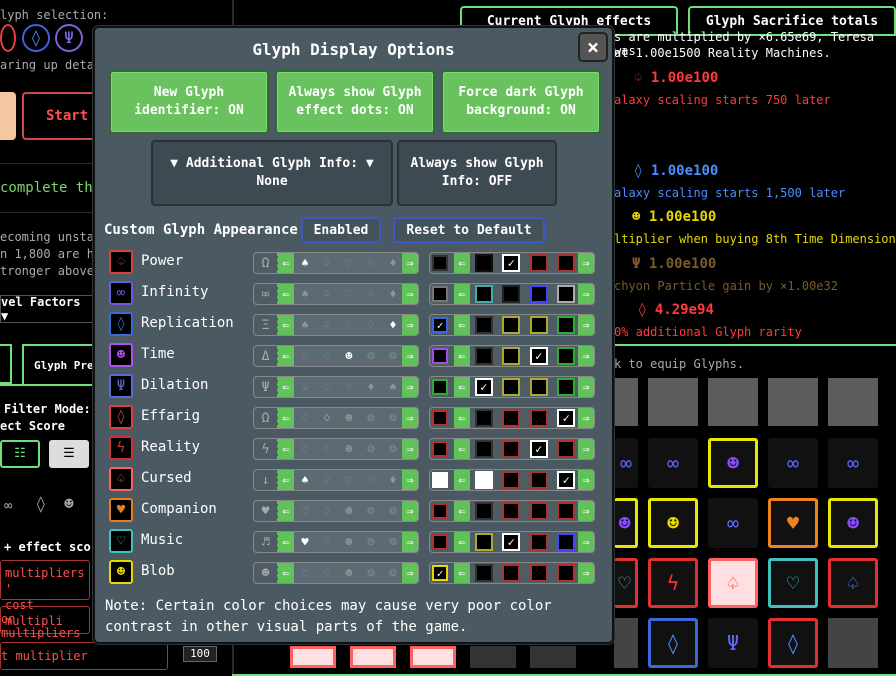 Image resolution: width=896 pixels, height=676 pixels. I want to click on symbol-selector: Ω ⇐ ♠ ♤ ♡ ♢ ♦ ⇒, so click(336, 263).